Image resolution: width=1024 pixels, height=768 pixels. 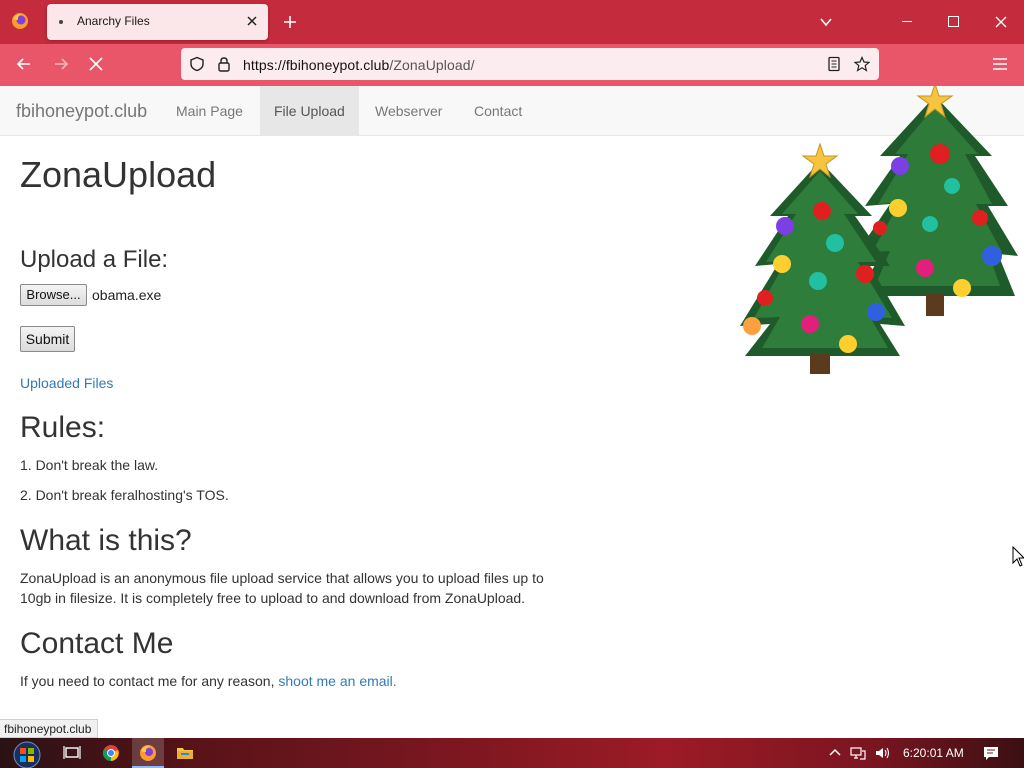 I want to click on email-link: shoot me an email., so click(x=337, y=681).